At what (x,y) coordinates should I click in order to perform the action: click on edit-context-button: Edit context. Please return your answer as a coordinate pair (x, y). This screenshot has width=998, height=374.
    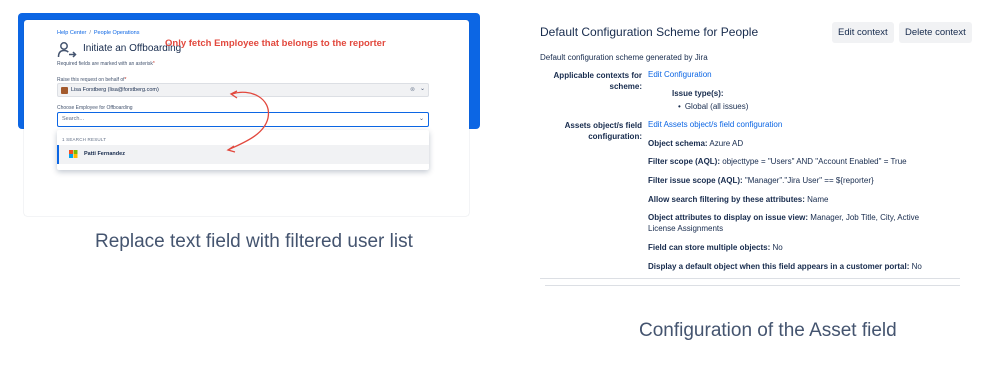
    Looking at the image, I should click on (863, 32).